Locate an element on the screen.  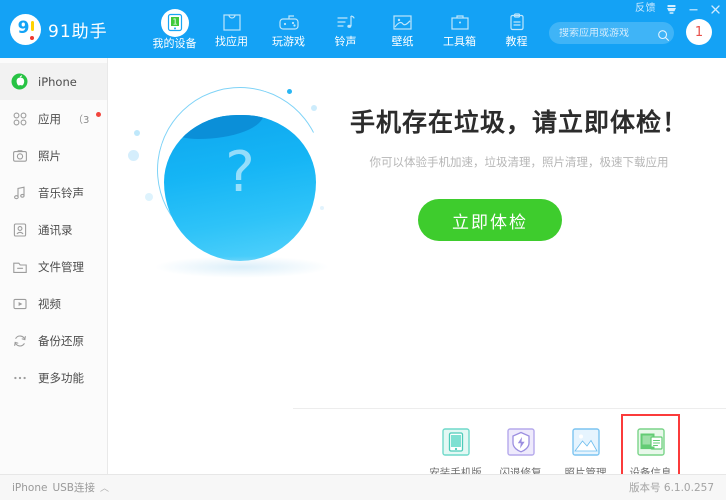
app-logo: 9 91助手 is located at coordinates (75, 29).